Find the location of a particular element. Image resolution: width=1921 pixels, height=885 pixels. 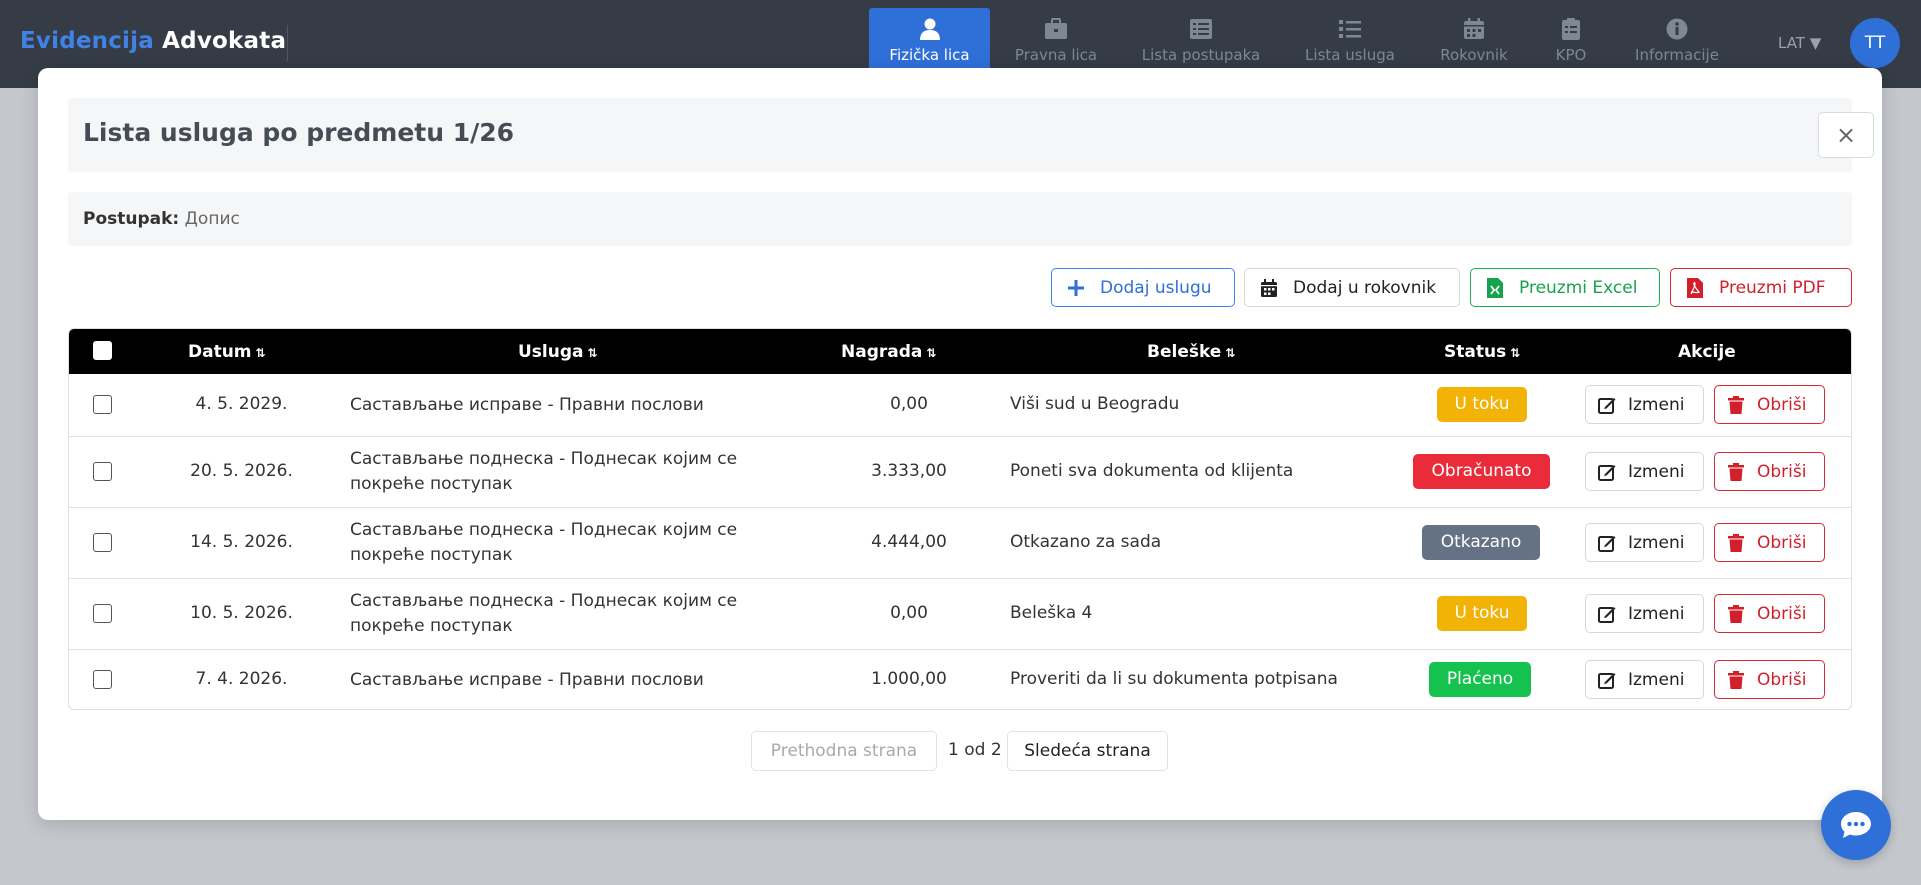

modal-header: Lista usluga po predmetu 1/26 × is located at coordinates (971, 135).